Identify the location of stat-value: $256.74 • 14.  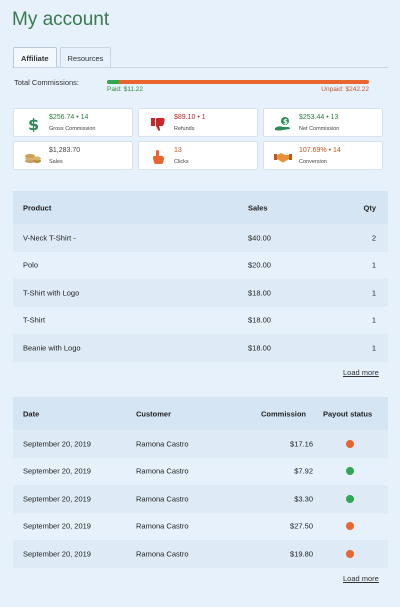
(69, 117).